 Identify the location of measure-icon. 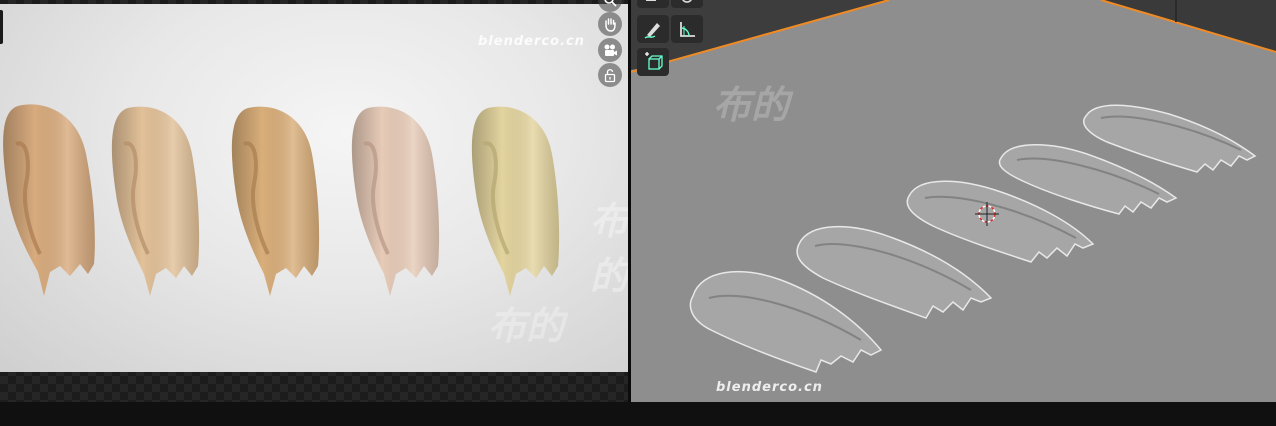
(687, 29).